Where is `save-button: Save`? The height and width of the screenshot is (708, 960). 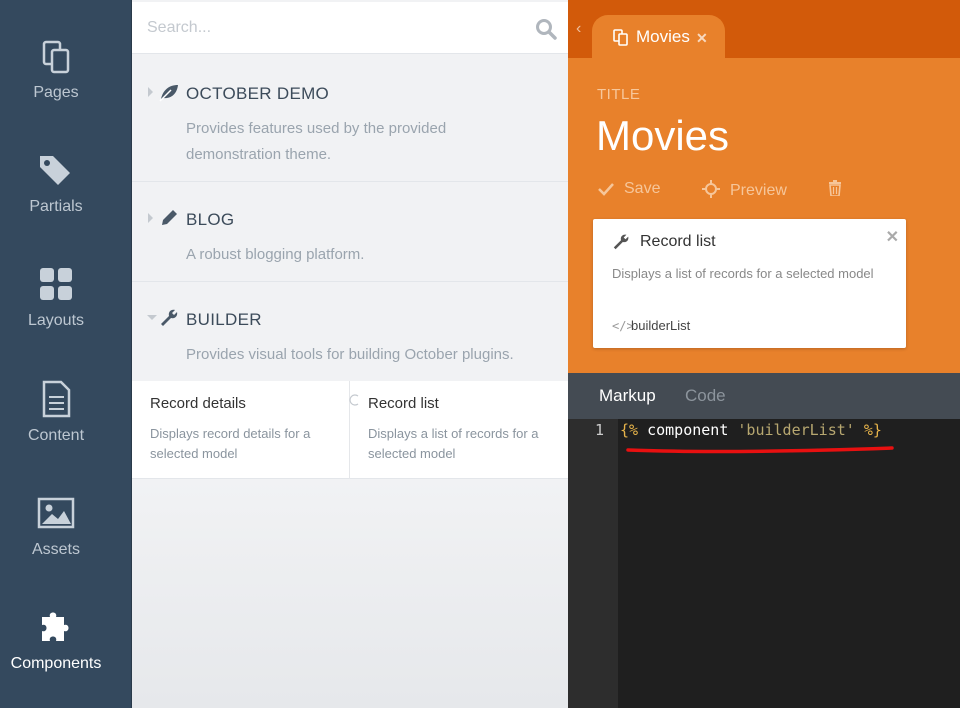 save-button: Save is located at coordinates (629, 189).